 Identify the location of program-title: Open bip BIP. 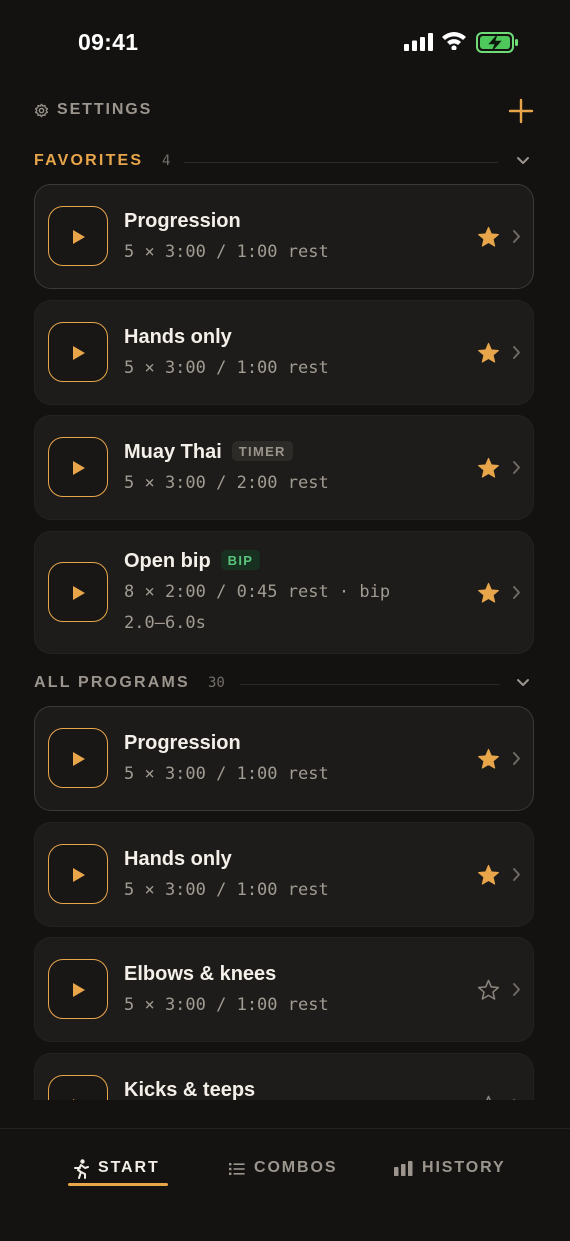
(192, 561).